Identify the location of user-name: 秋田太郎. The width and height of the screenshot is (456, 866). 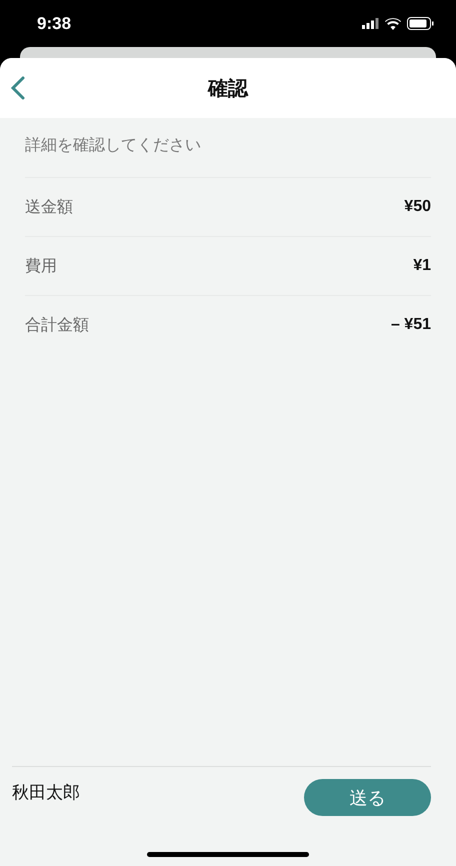
(46, 793).